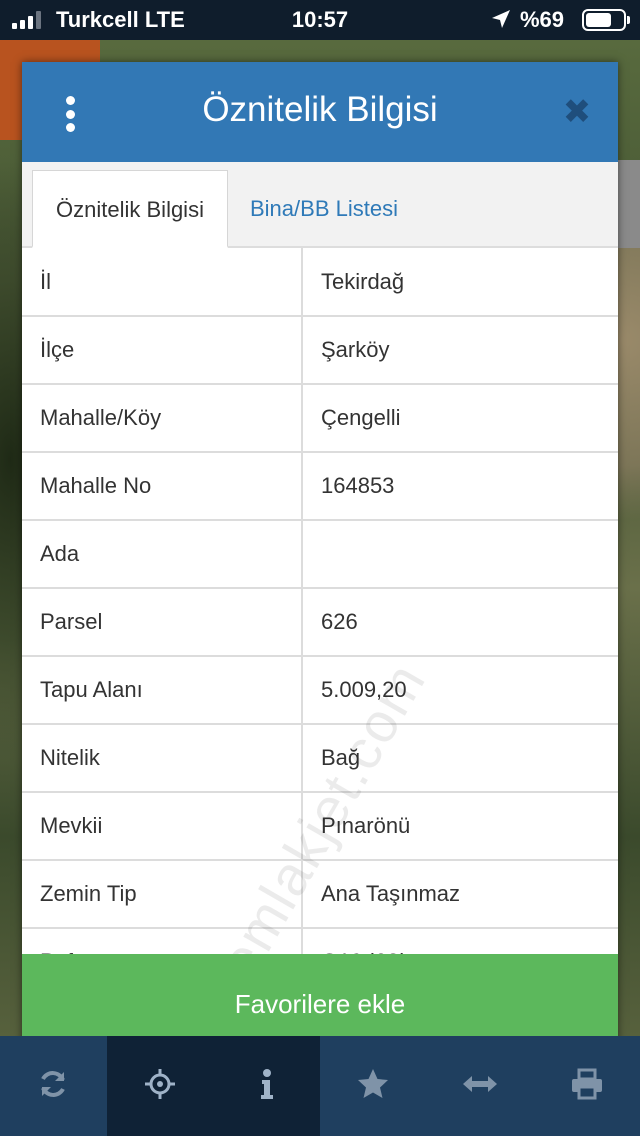 Image resolution: width=640 pixels, height=1136 pixels. What do you see at coordinates (162, 486) in the screenshot?
I see `row-key: Mahalle No` at bounding box center [162, 486].